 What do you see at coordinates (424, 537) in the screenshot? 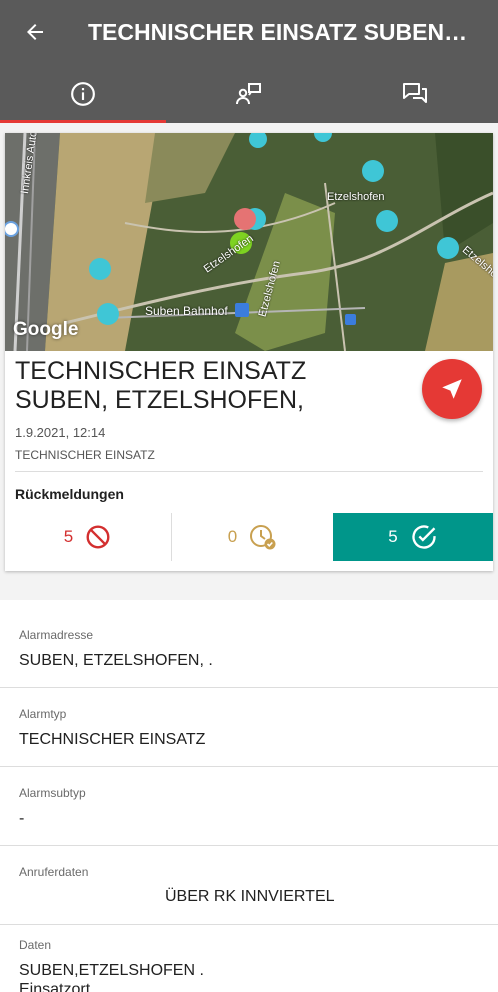
I see `check-circle-icon` at bounding box center [424, 537].